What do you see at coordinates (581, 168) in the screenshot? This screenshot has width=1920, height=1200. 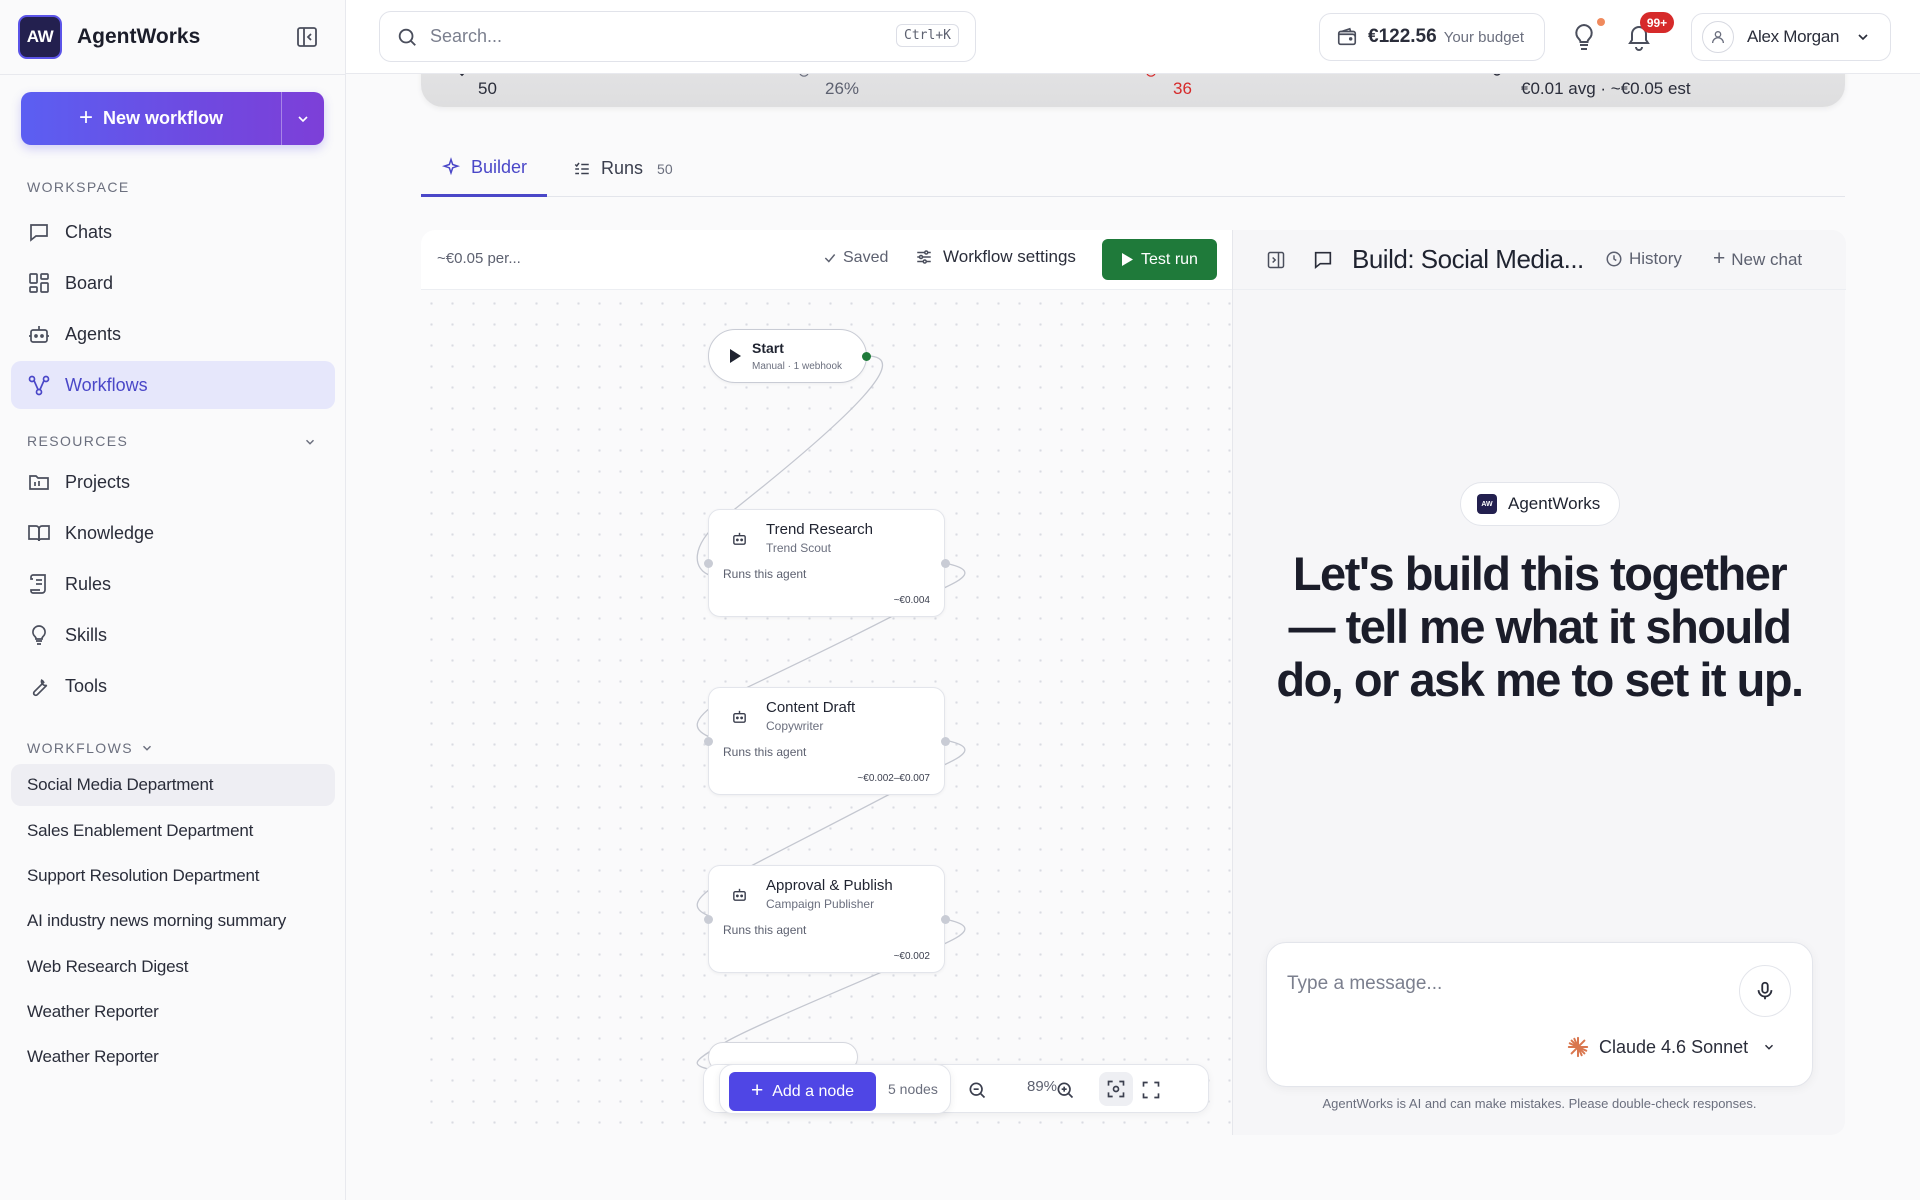 I see `list-check-icon` at bounding box center [581, 168].